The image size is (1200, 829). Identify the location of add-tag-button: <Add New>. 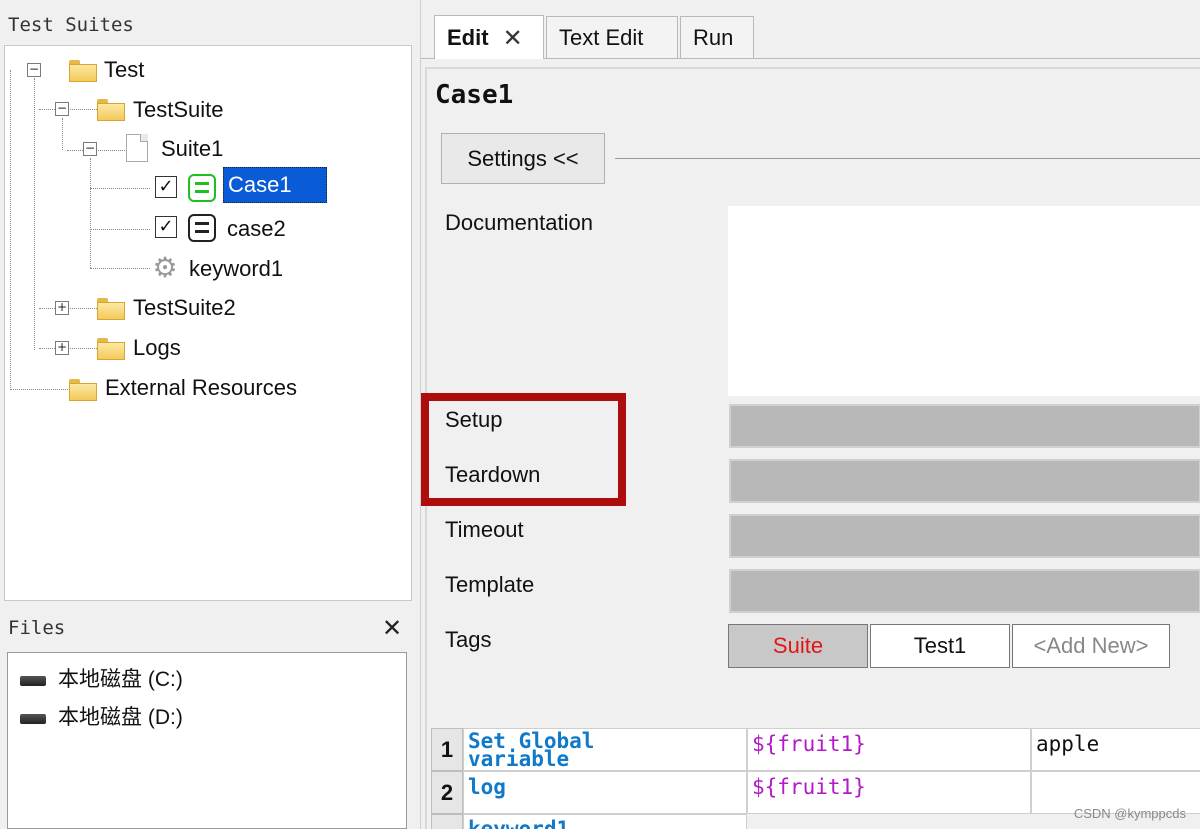
(1091, 646).